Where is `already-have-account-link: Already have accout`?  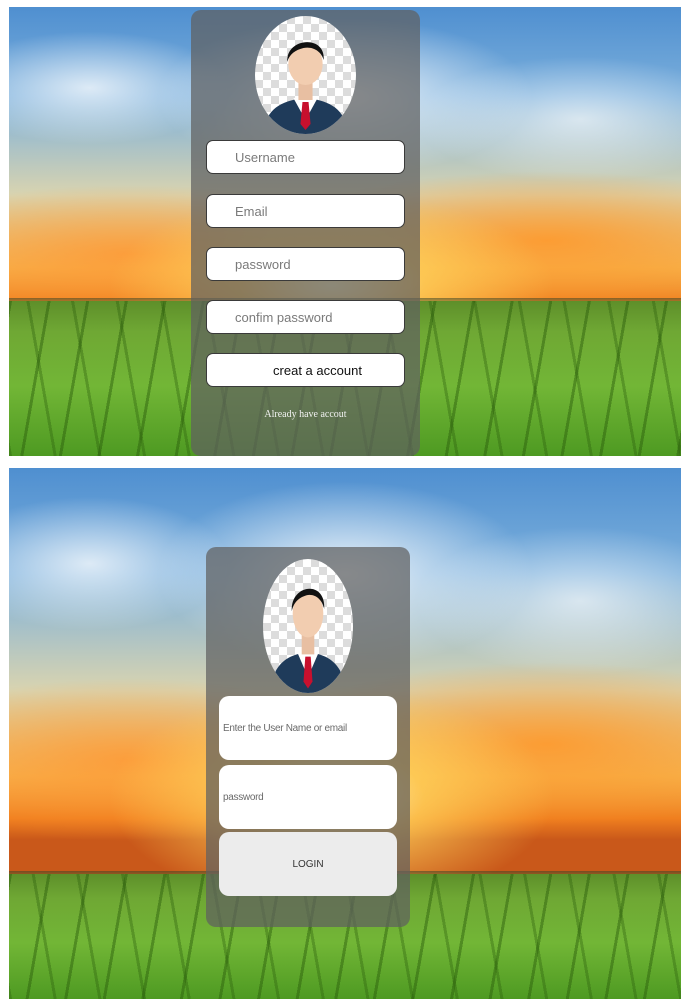
already-have-account-link: Already have accout is located at coordinates (305, 414).